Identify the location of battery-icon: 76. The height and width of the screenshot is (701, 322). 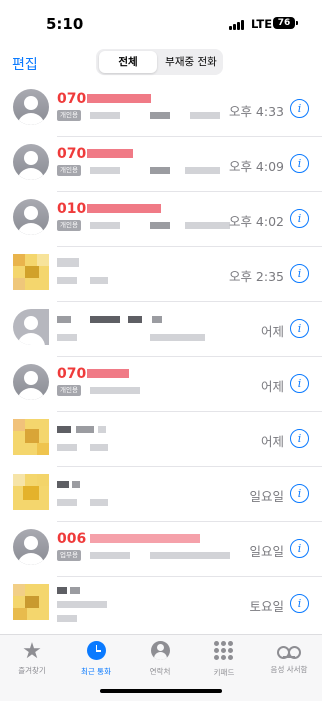
(285, 23).